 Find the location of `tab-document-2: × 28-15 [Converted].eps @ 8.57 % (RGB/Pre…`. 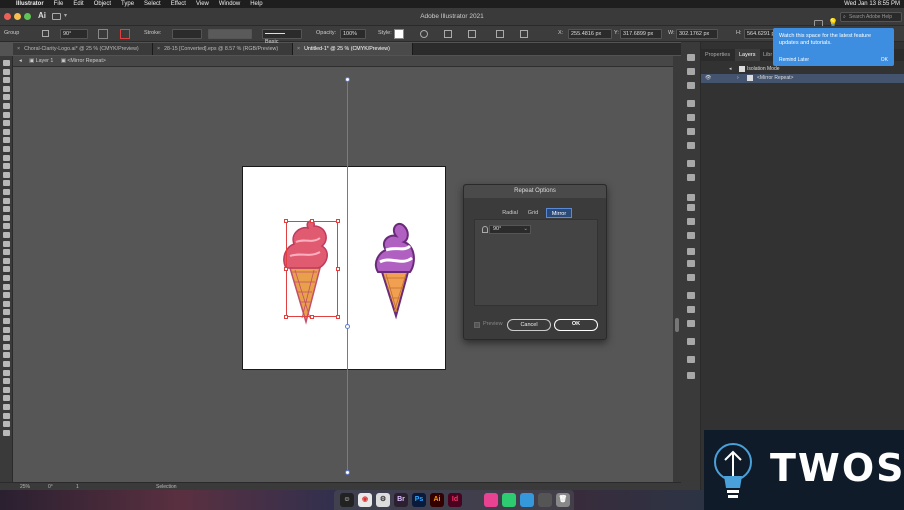

tab-document-2: × 28-15 [Converted].eps @ 8.57 % (RGB/Pre… is located at coordinates (223, 49).